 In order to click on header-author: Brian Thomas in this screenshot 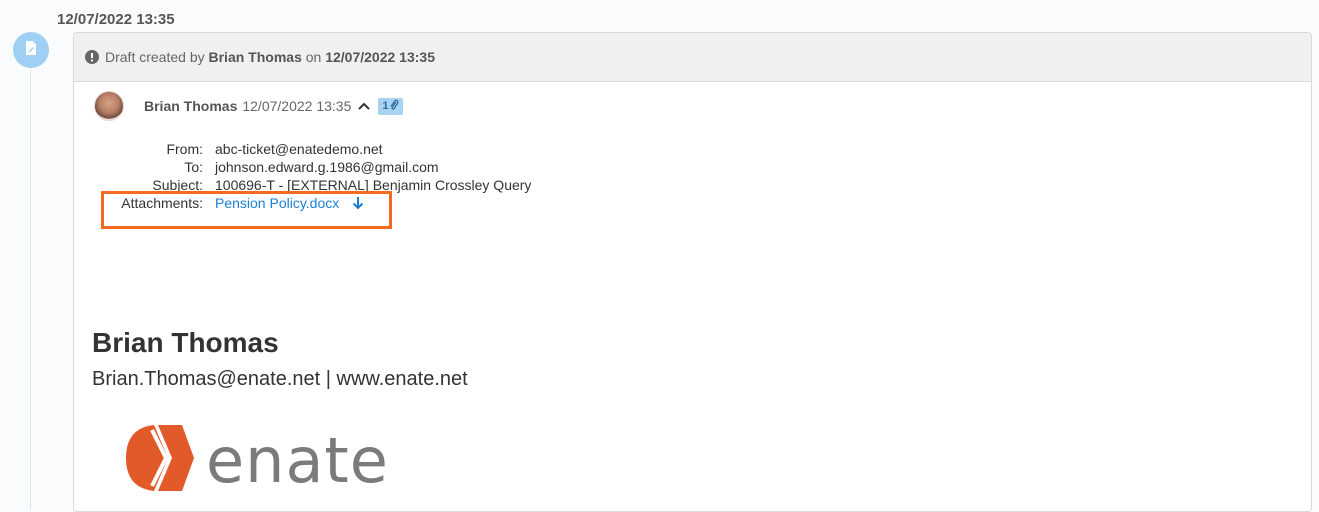, I will do `click(255, 57)`.